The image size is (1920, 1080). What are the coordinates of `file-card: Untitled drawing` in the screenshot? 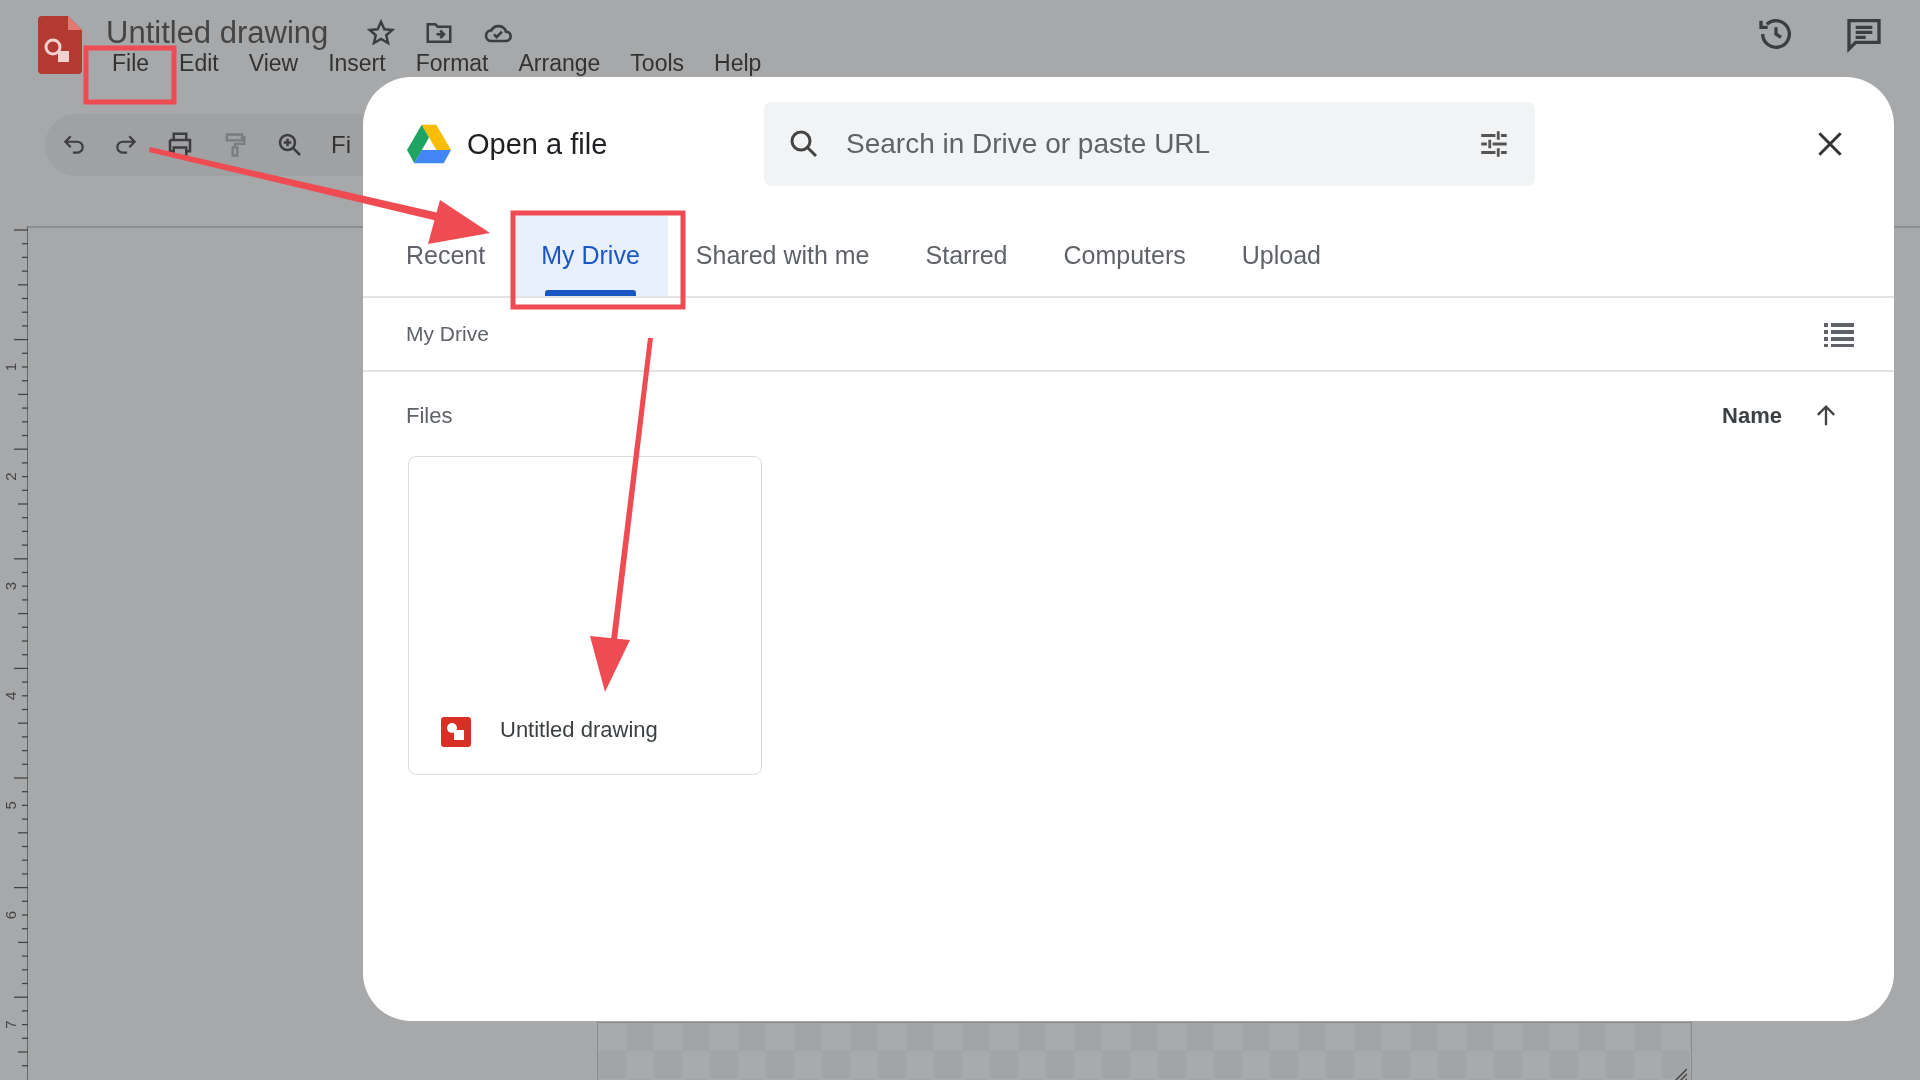 It's located at (585, 615).